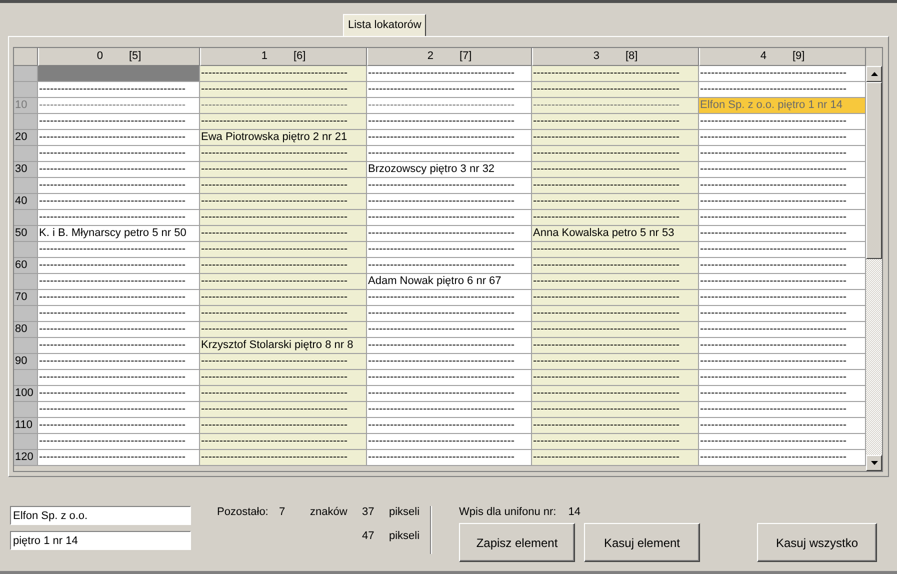  What do you see at coordinates (449, 282) in the screenshot?
I see `table-cell: Adam Nowak piętro 6 nr 67` at bounding box center [449, 282].